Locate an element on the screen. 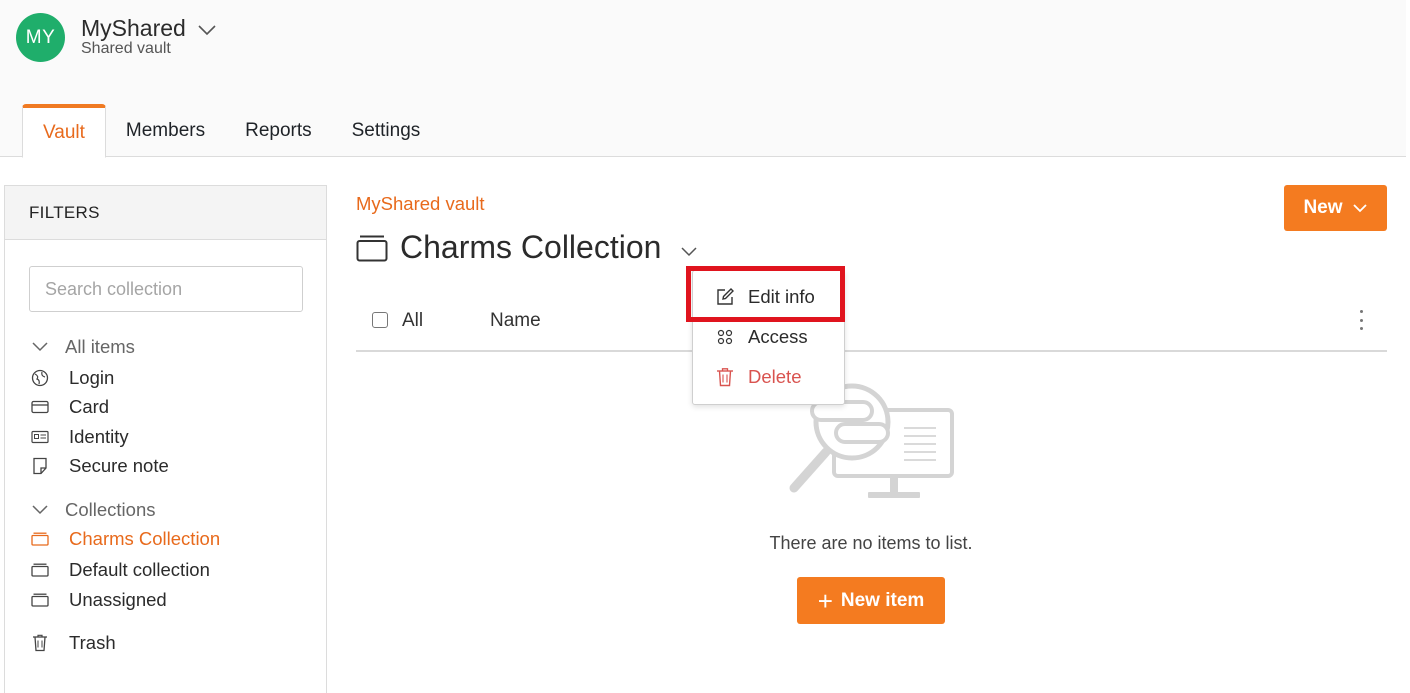  select-all-checkbox is located at coordinates (380, 320).